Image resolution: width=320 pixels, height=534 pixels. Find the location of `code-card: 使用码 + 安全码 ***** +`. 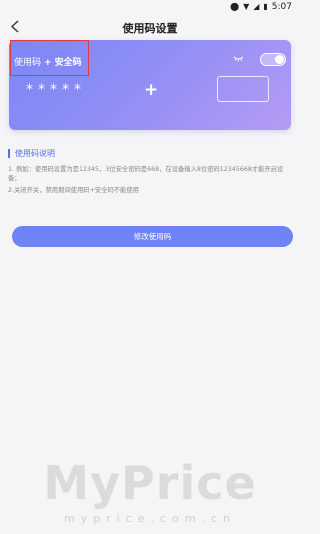

code-card: 使用码 + 安全码 ***** + is located at coordinates (150, 85).